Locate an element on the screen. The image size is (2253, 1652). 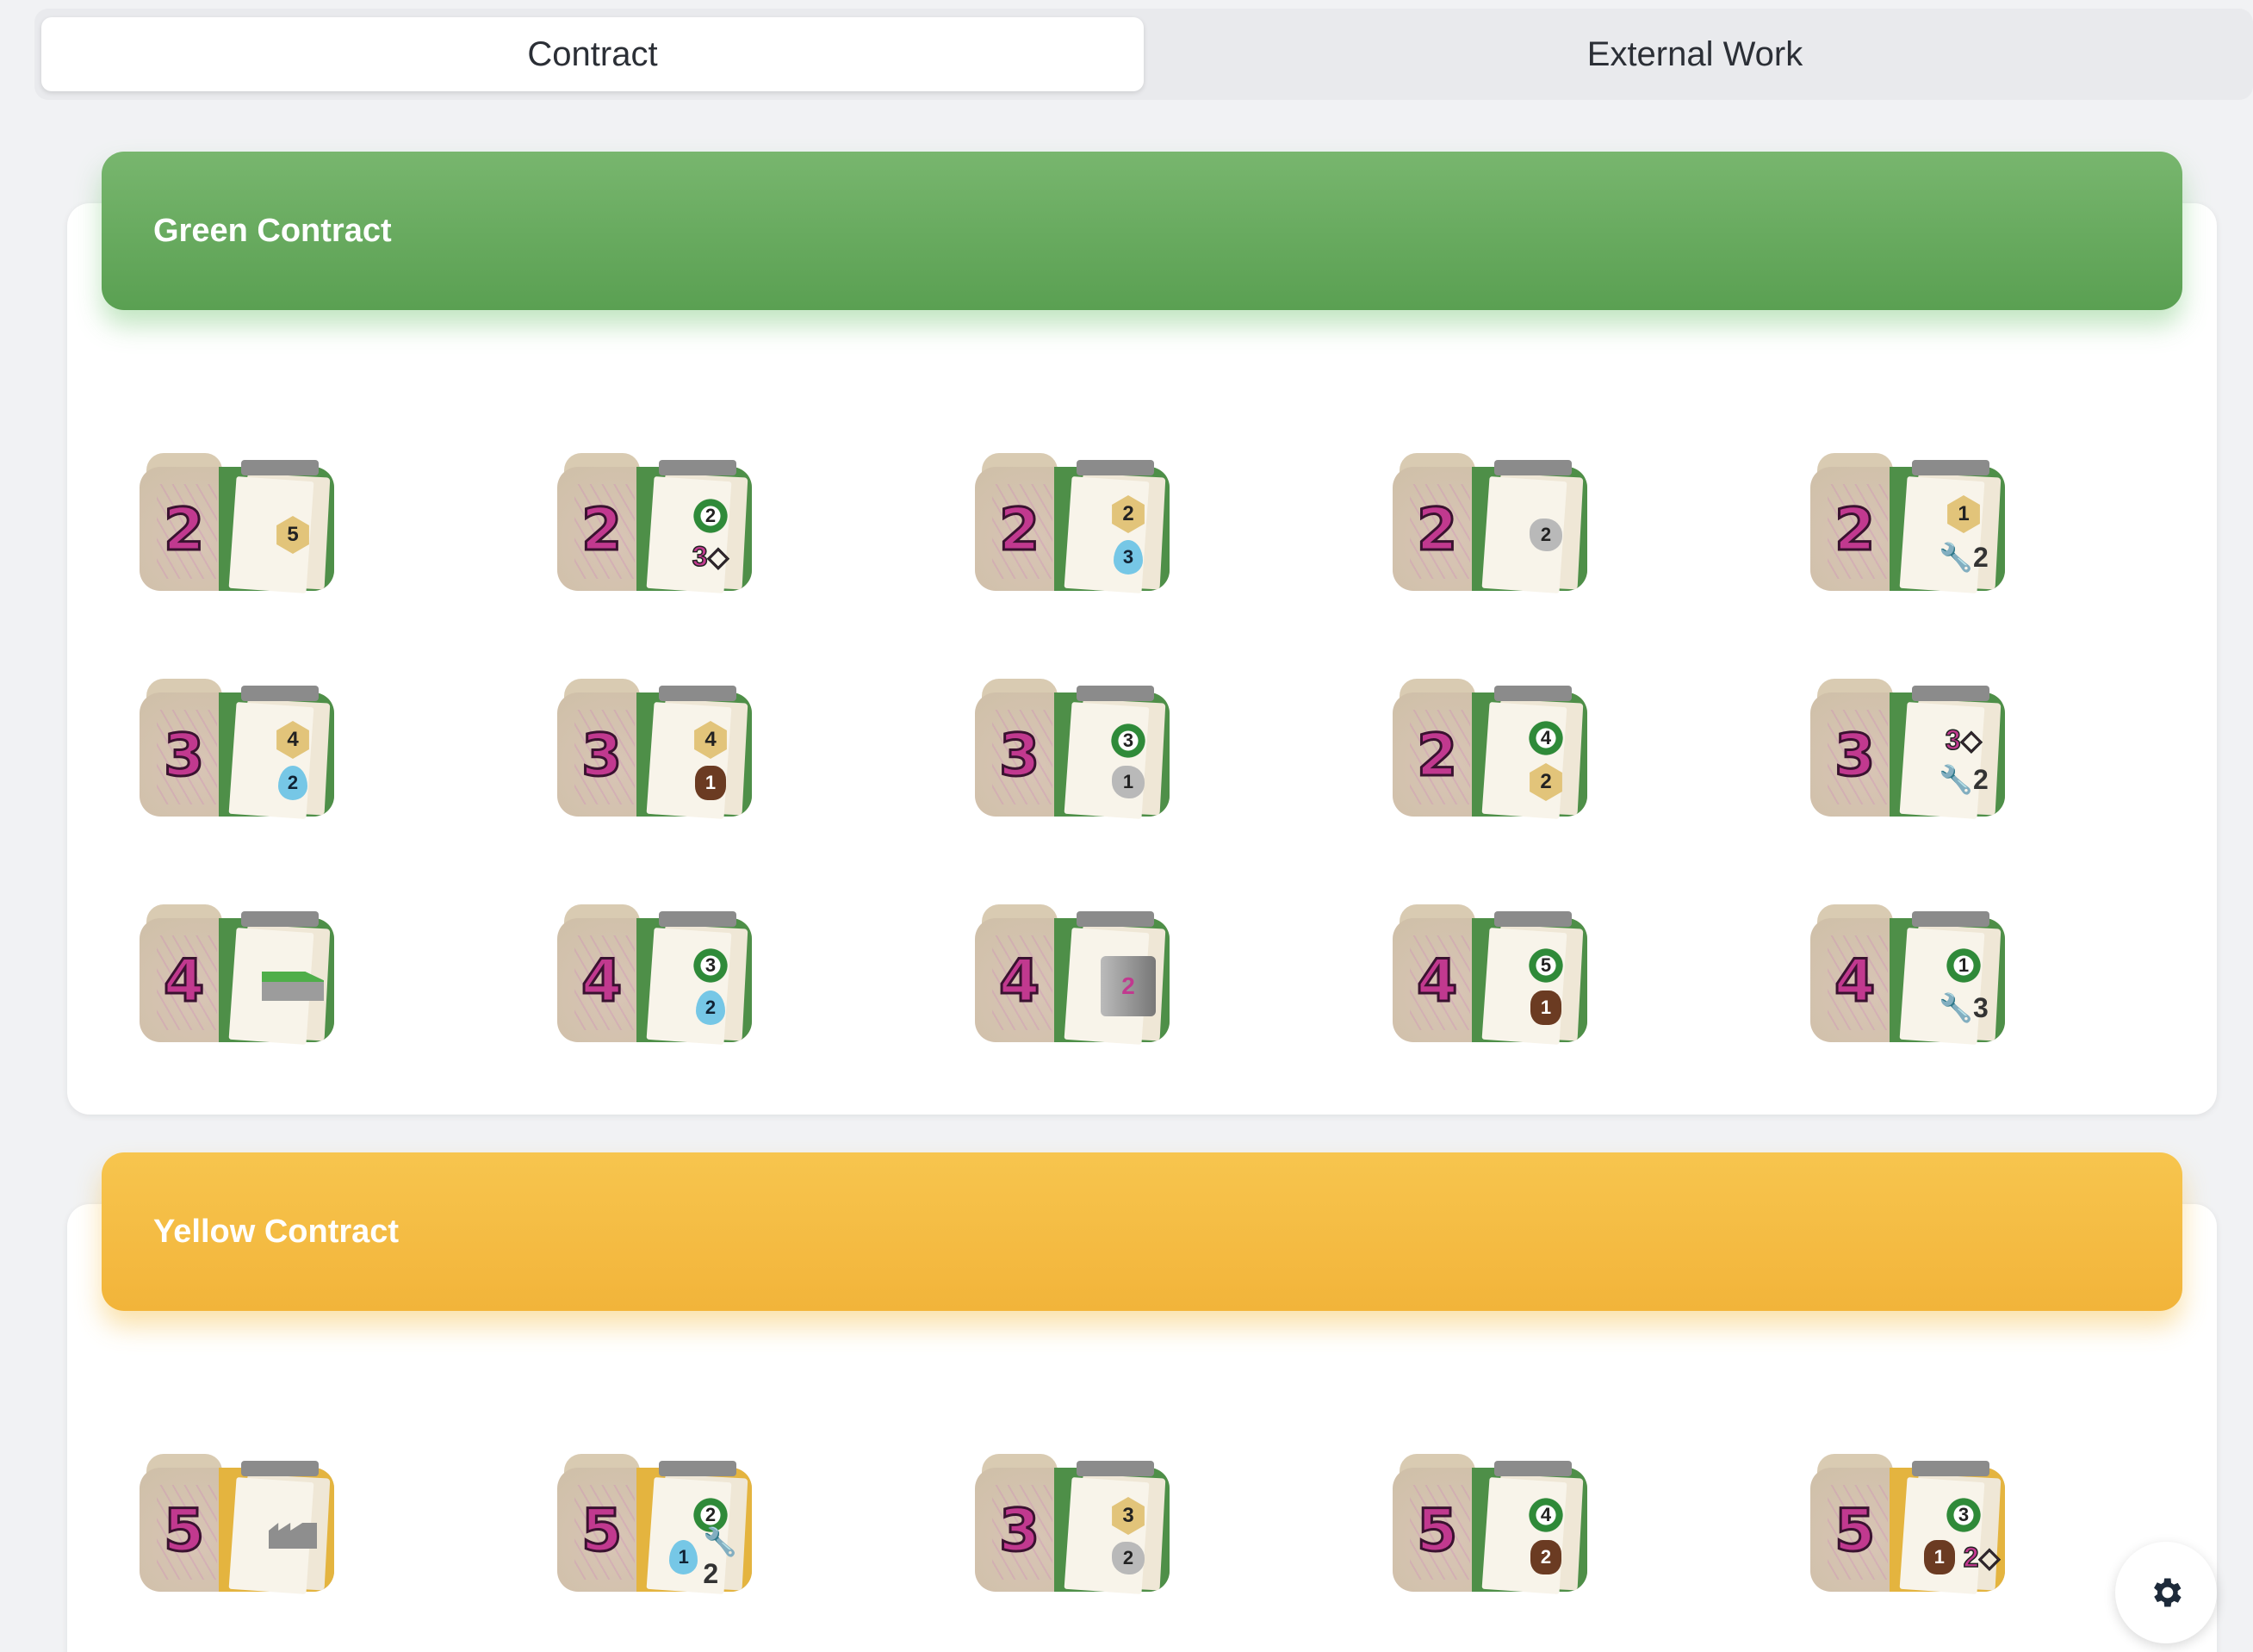
tab-external-work: External Work is located at coordinates (1695, 54).